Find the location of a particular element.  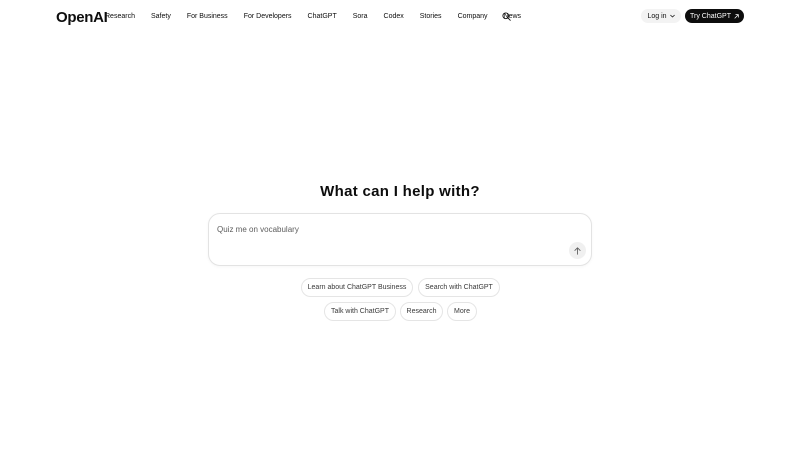

suggestion-more: More is located at coordinates (462, 311).